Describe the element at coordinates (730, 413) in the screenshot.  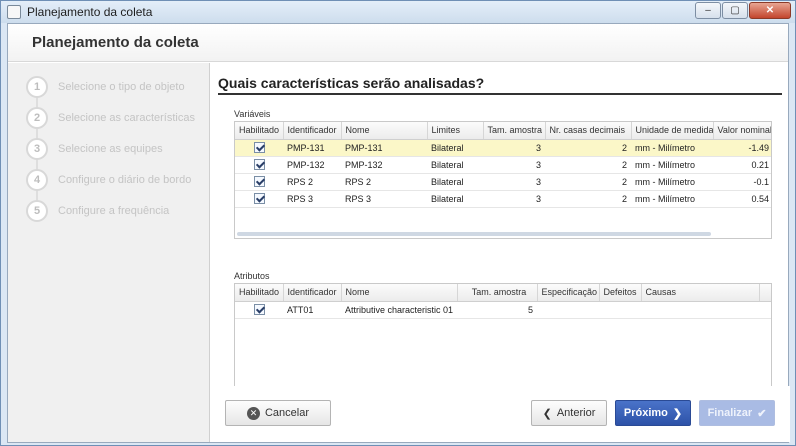
I see `finish-label: Finalizar` at that location.